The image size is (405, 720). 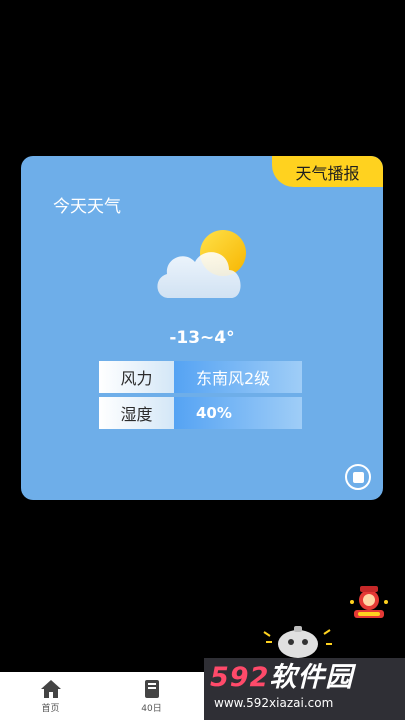 I want to click on watermark-text: 软件园, so click(x=311, y=677).